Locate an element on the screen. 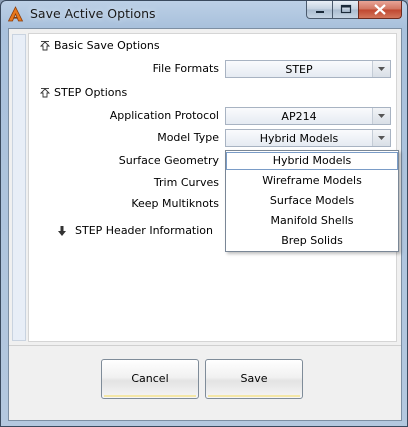 Image resolution: width=408 pixels, height=427 pixels. model-type-dropdown-button is located at coordinates (381, 138).